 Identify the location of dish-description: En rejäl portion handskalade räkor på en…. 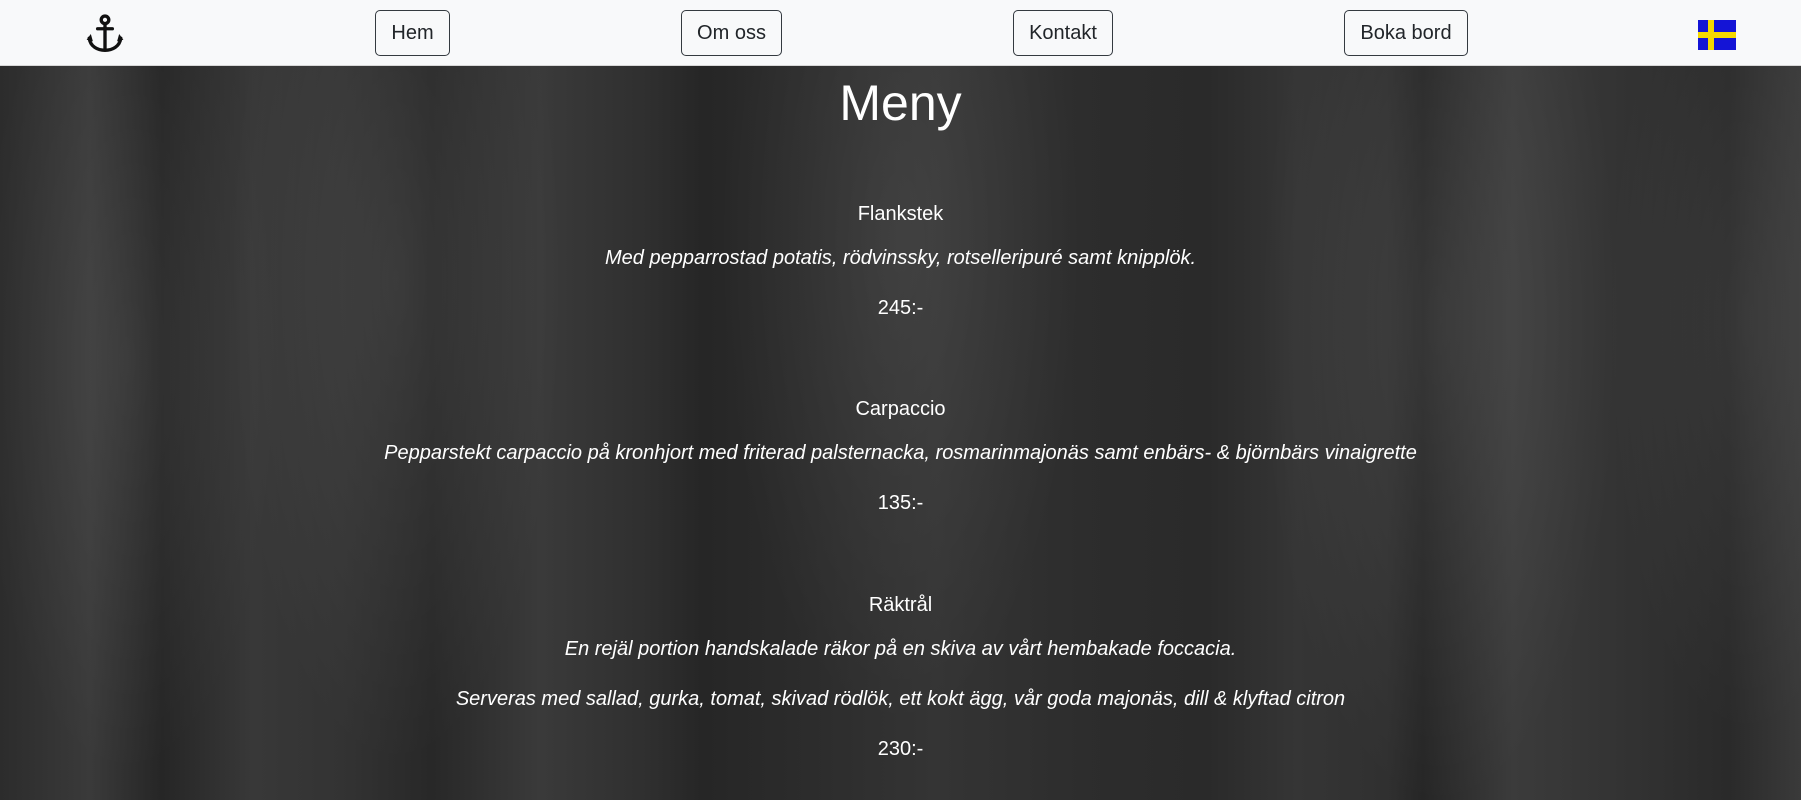
(900, 649).